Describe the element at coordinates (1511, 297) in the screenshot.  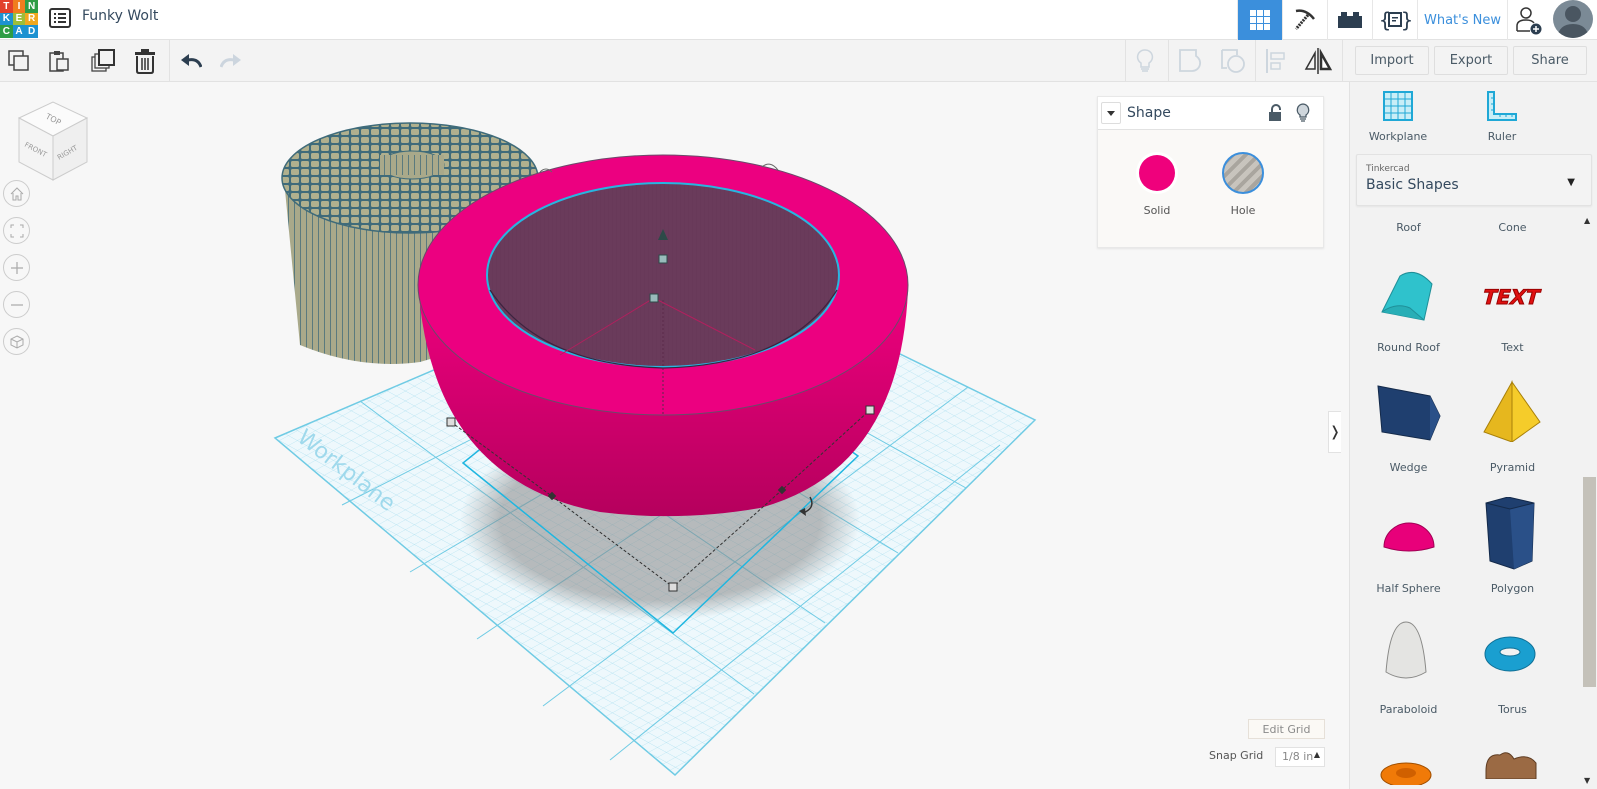
I see `text-3d-icon: TEXT` at that location.